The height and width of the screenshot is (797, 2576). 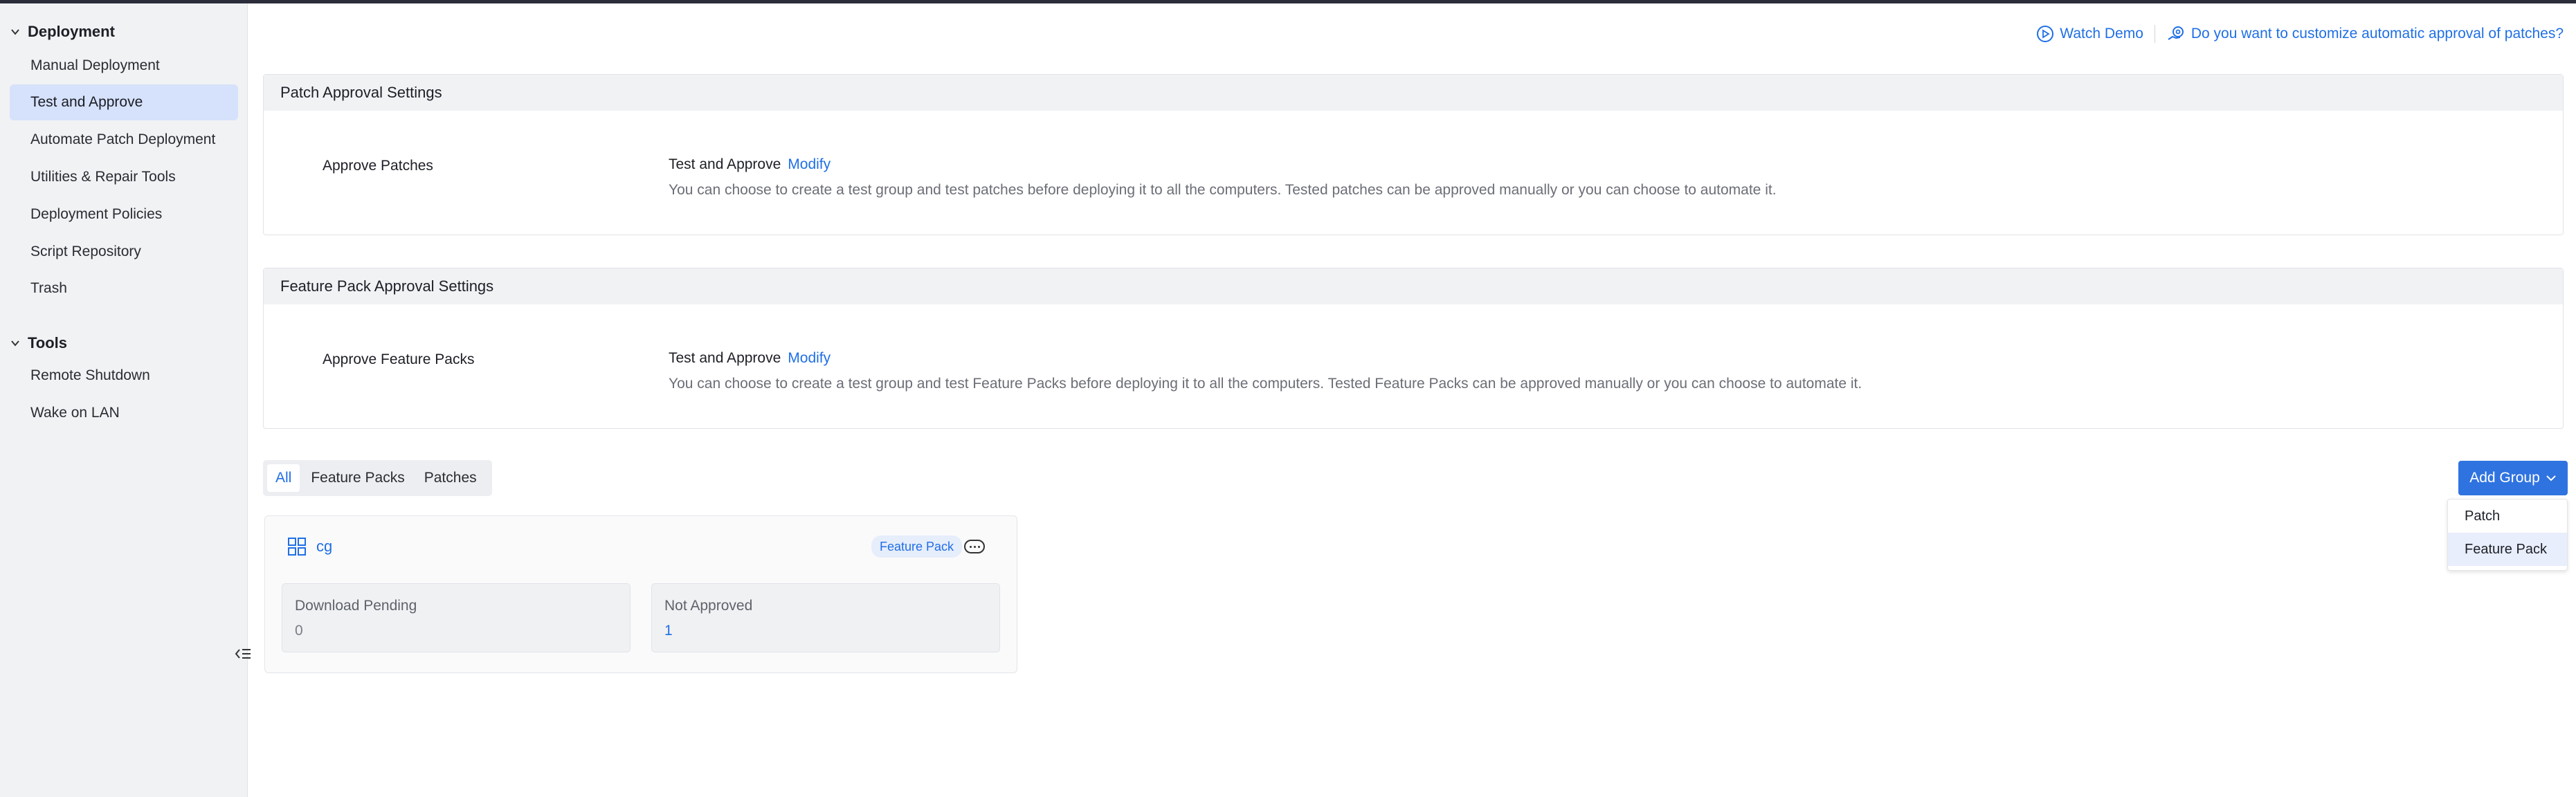 I want to click on sidebar-item-label: Test and Approve, so click(x=86, y=102).